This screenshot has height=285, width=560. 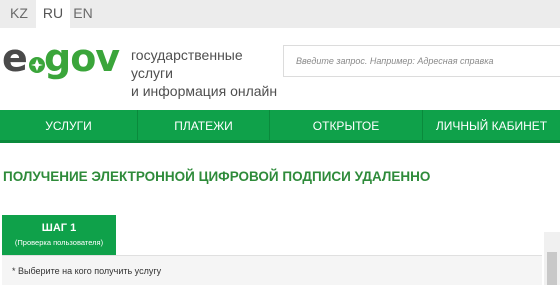 What do you see at coordinates (68, 126) in the screenshot?
I see `nav-item-services: УСЛУГИ` at bounding box center [68, 126].